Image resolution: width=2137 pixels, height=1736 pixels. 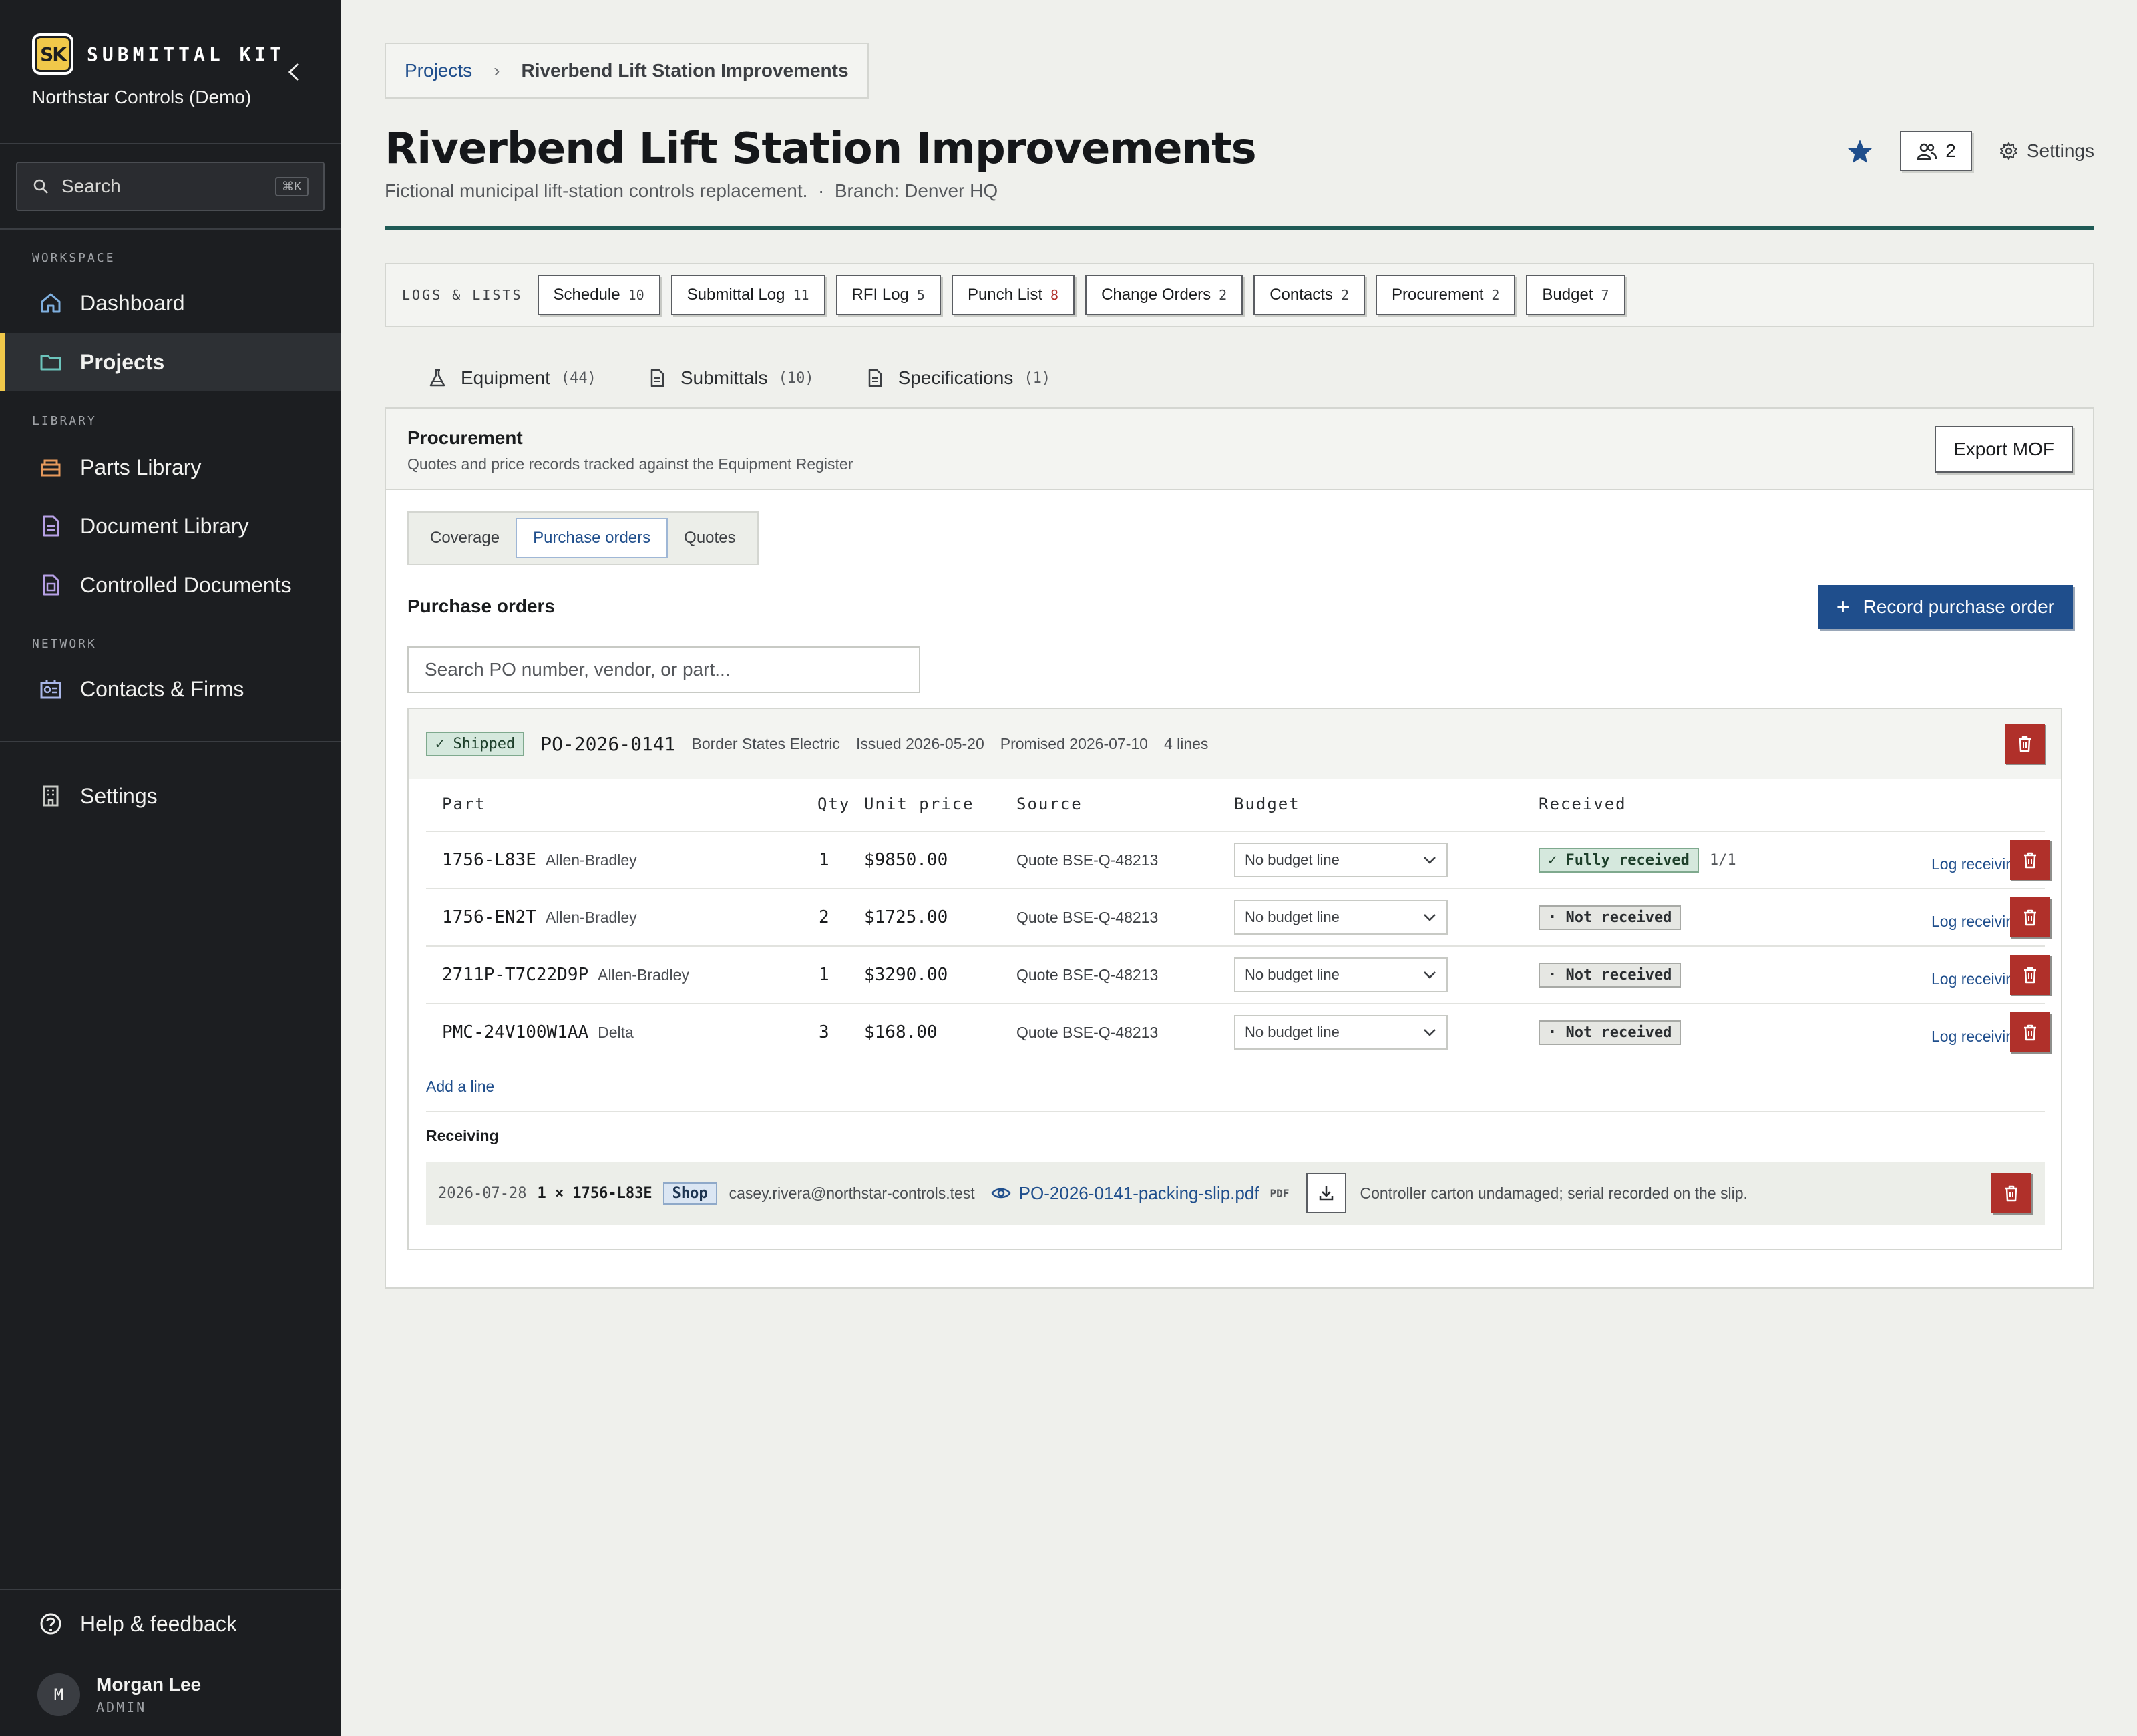 I want to click on chip-count: 5, so click(x=920, y=295).